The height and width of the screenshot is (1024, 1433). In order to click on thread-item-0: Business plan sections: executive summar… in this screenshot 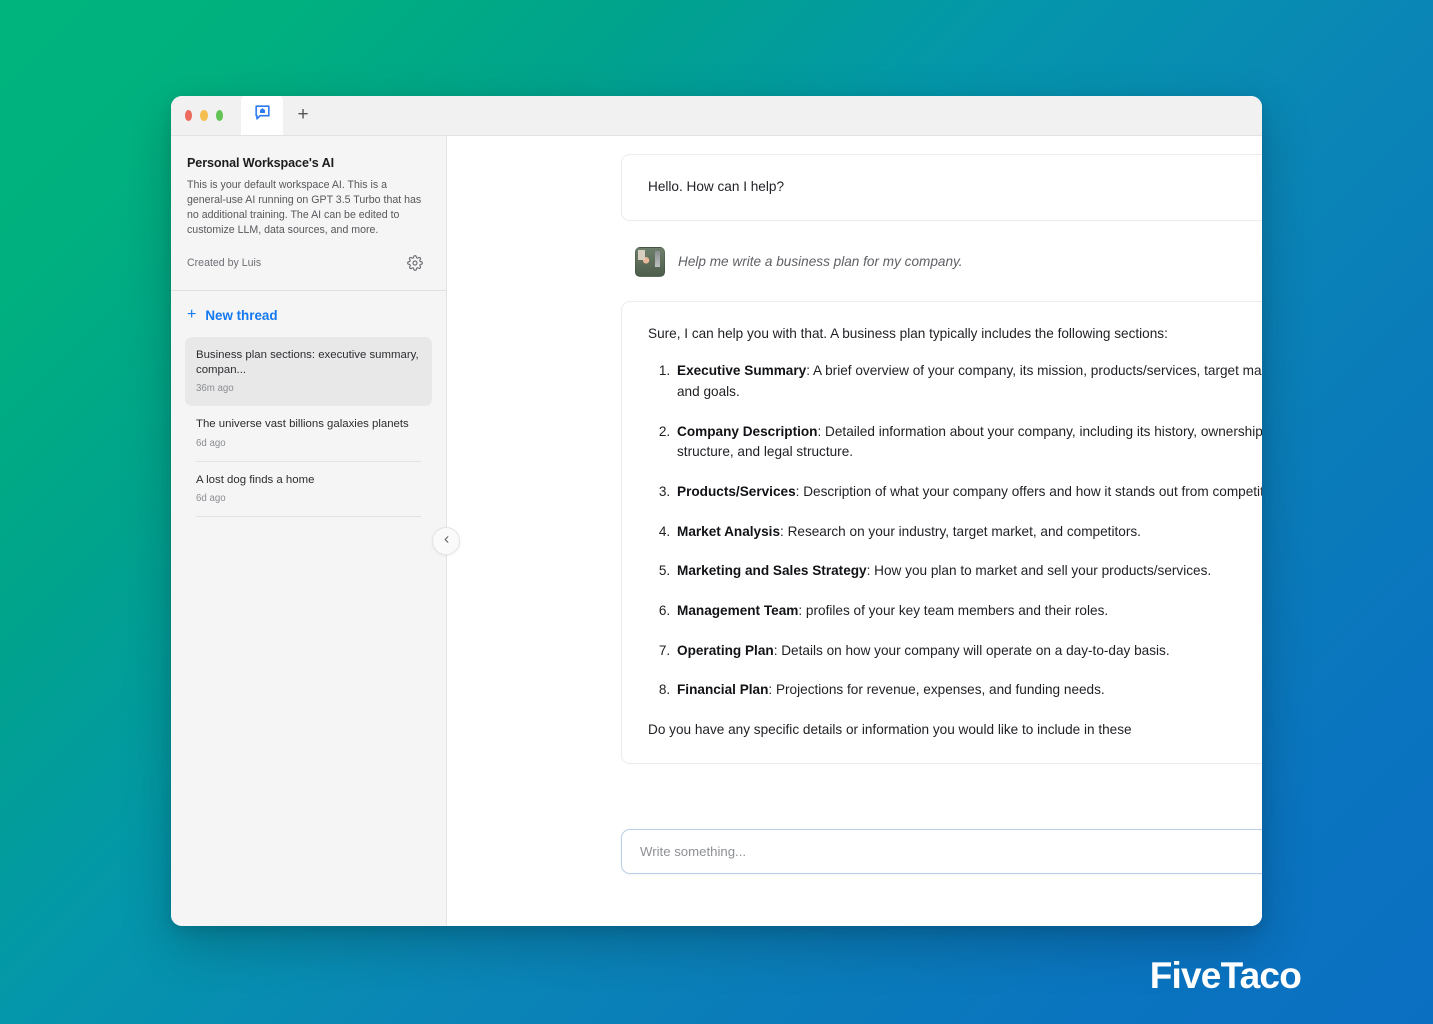, I will do `click(308, 372)`.